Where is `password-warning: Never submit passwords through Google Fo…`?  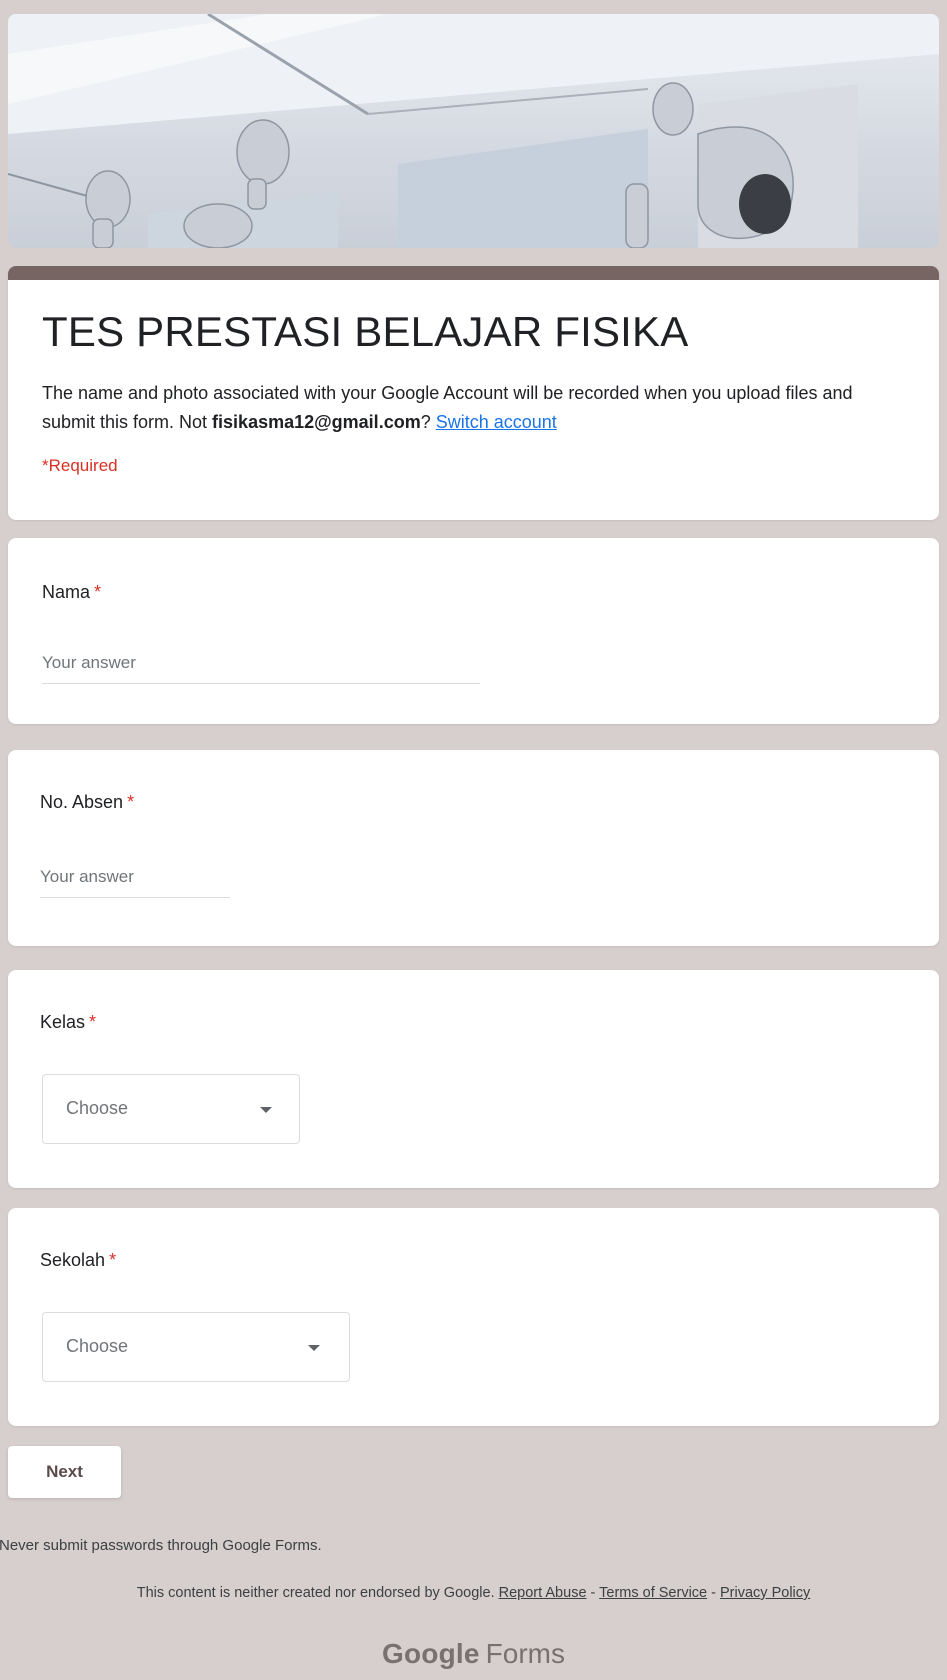
password-warning: Never submit passwords through Google Fo… is located at coordinates (161, 1545).